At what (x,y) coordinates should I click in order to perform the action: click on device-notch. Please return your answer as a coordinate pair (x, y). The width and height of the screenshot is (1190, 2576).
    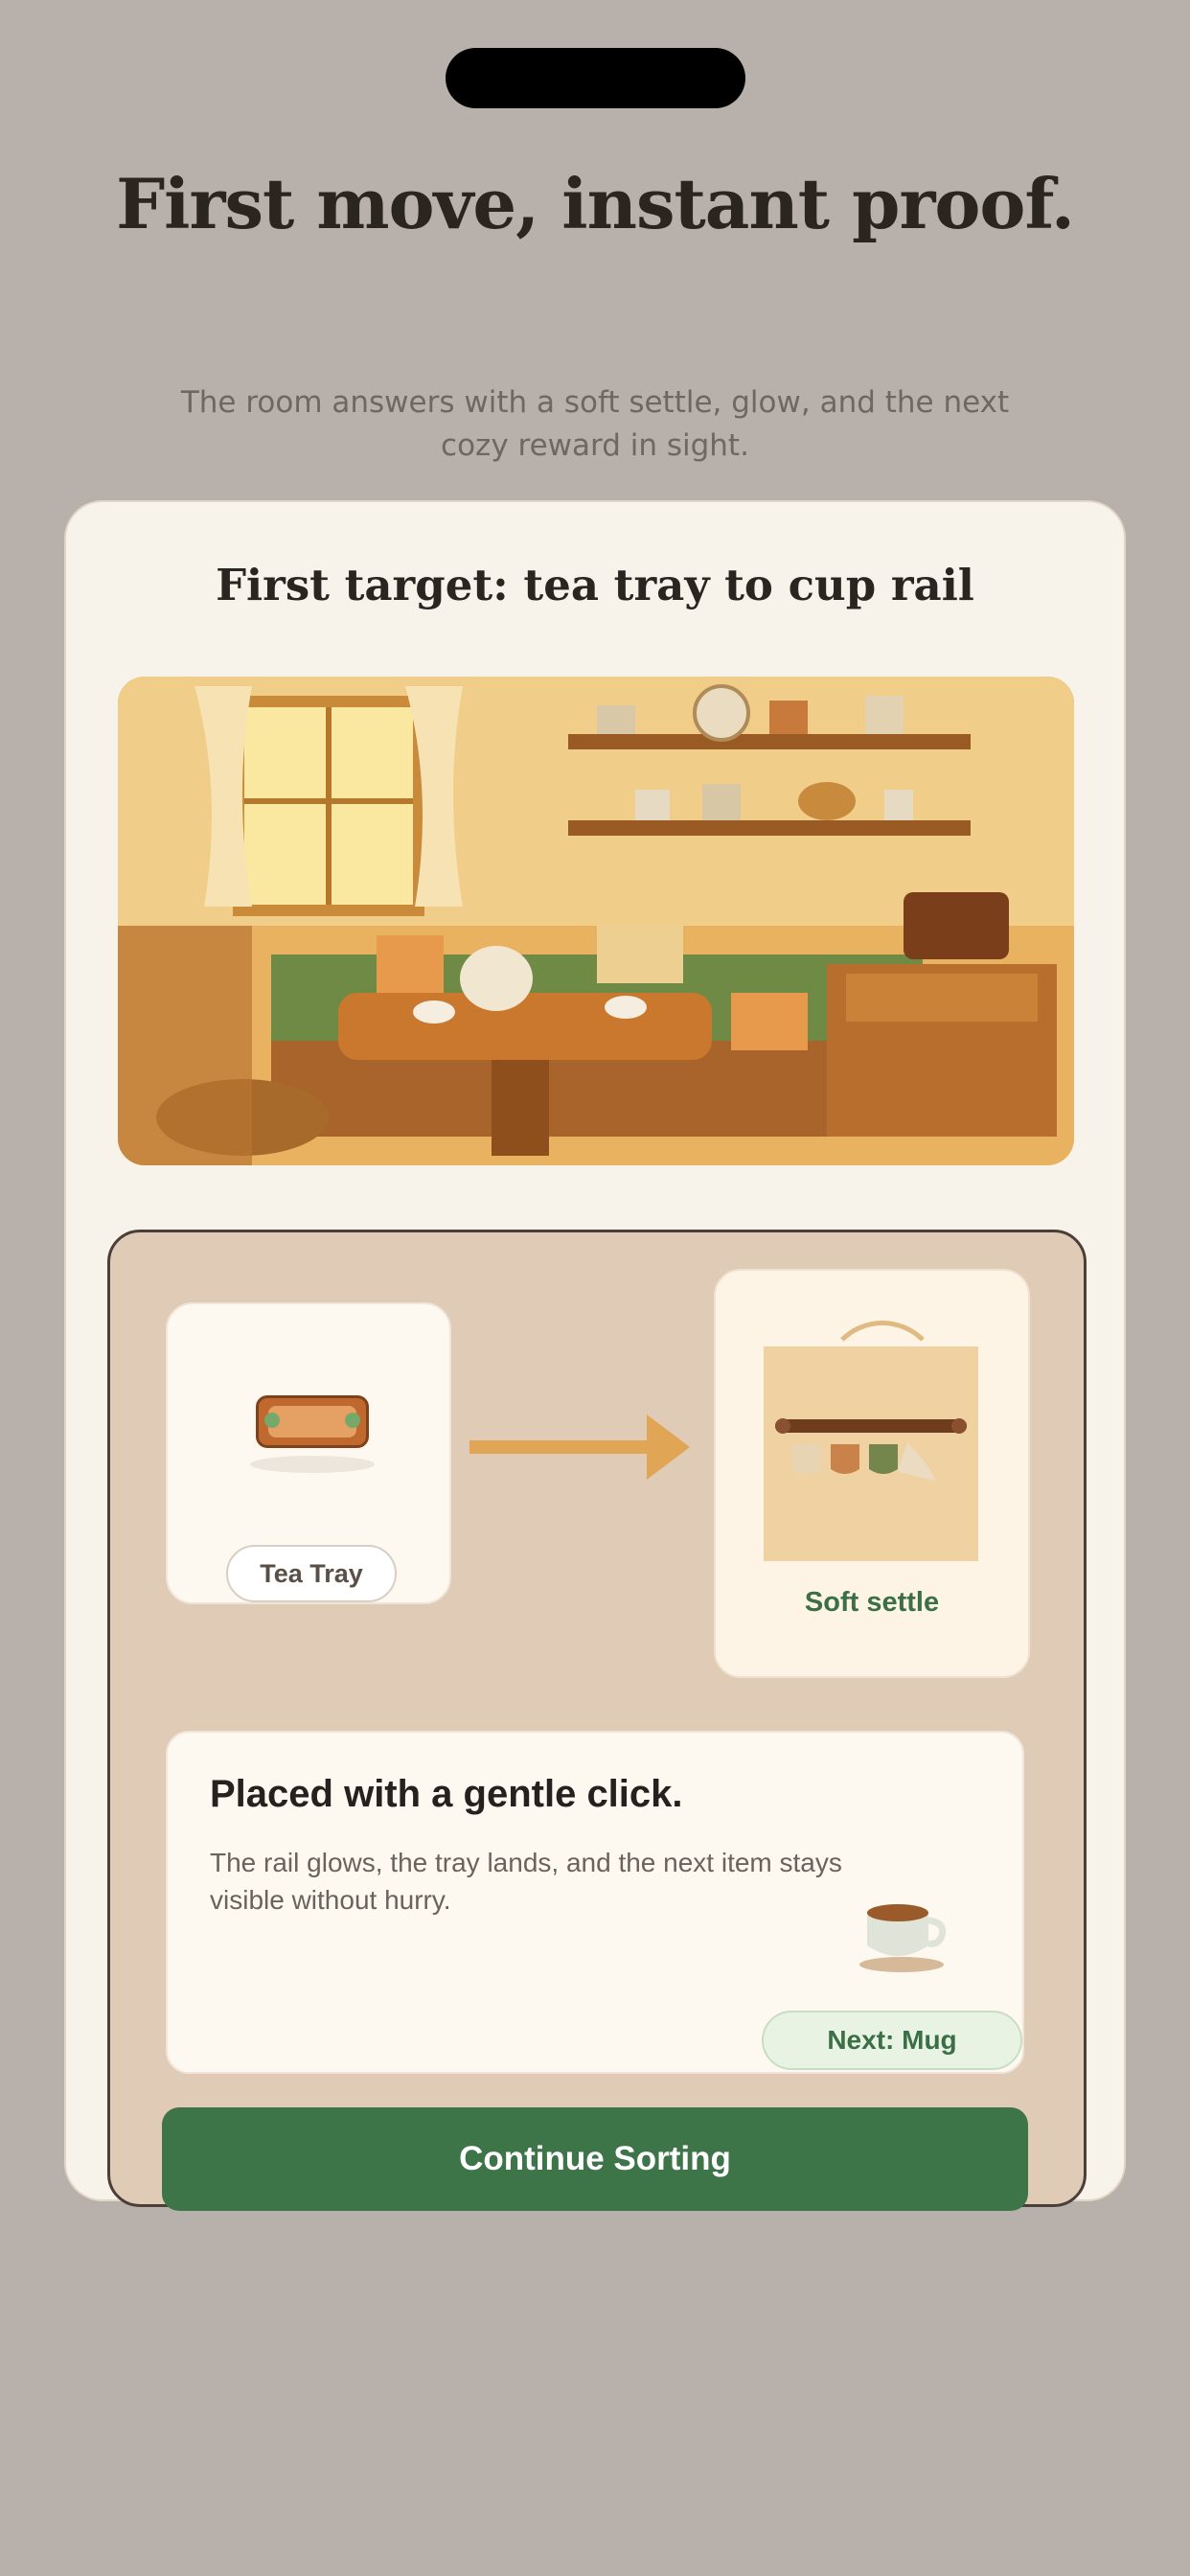
    Looking at the image, I should click on (595, 78).